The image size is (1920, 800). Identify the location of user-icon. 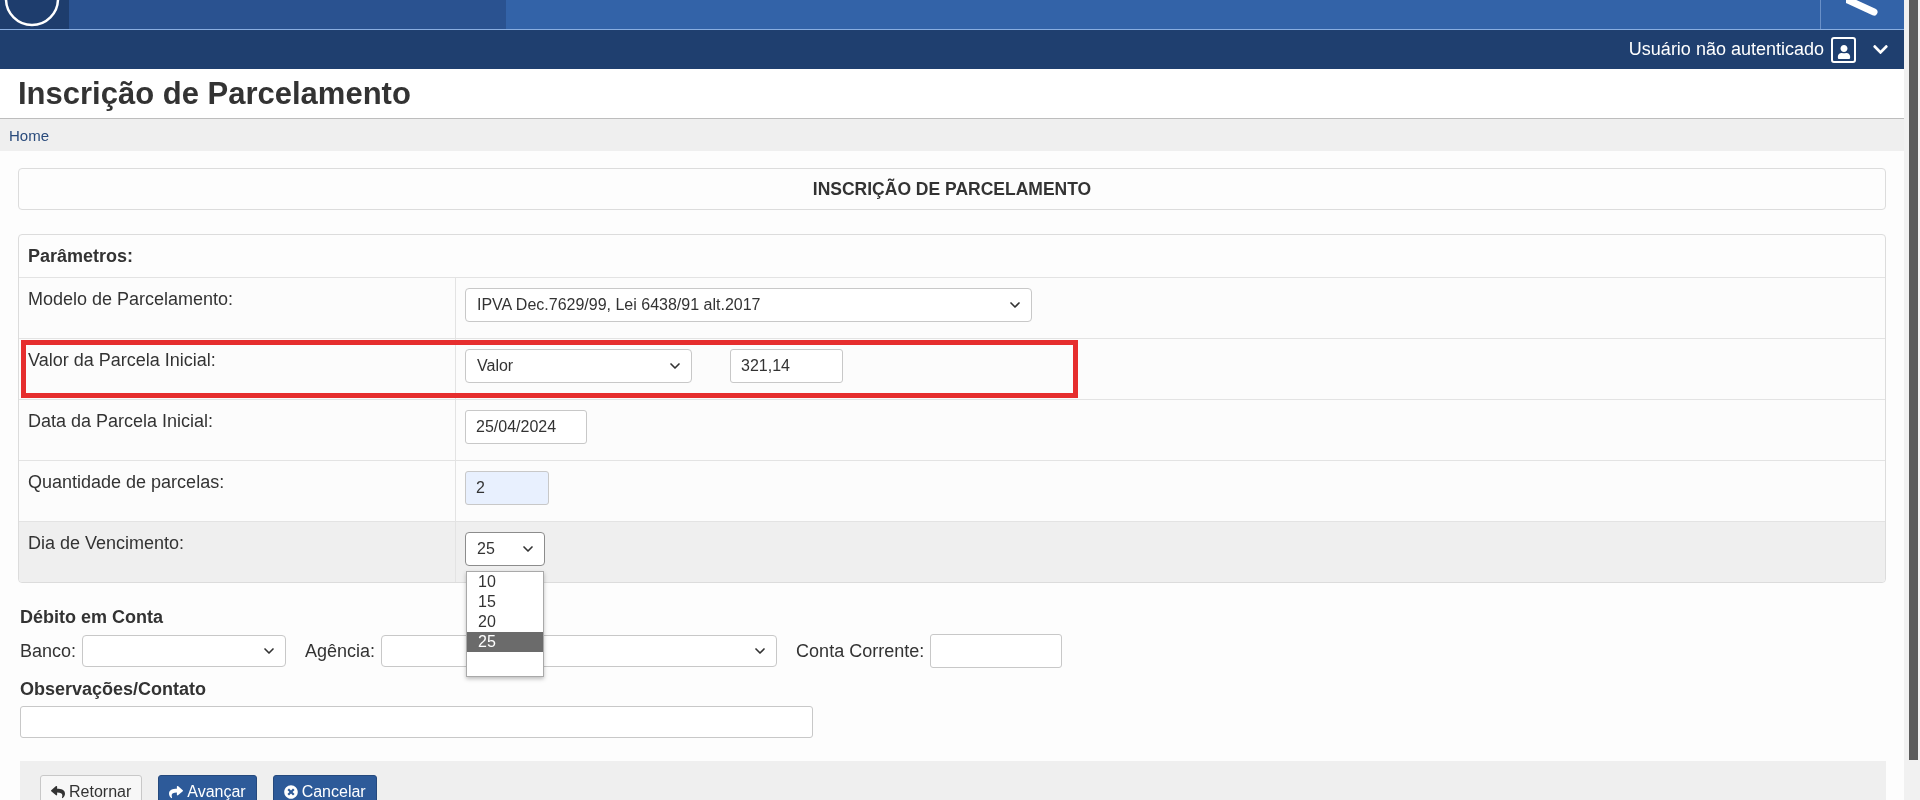
(1843, 49).